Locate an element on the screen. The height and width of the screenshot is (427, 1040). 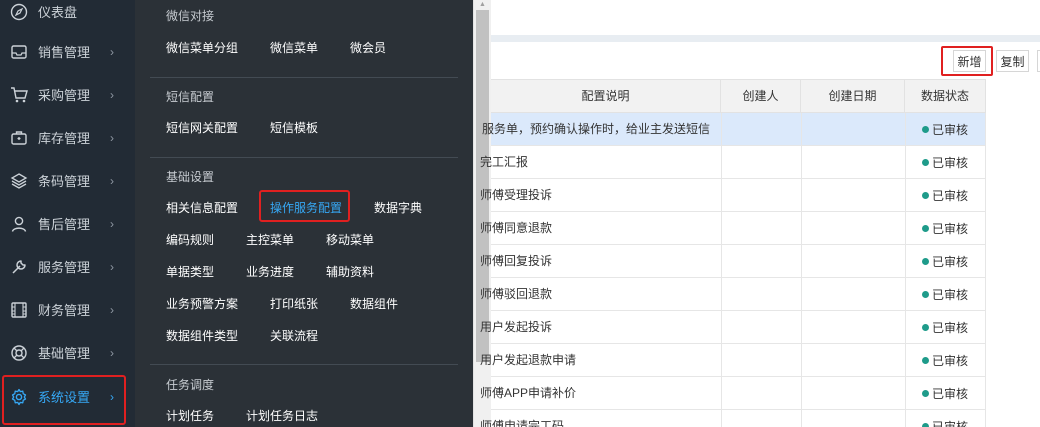
sidebar-item-after-sales: 售后管理 › is located at coordinates (67, 223).